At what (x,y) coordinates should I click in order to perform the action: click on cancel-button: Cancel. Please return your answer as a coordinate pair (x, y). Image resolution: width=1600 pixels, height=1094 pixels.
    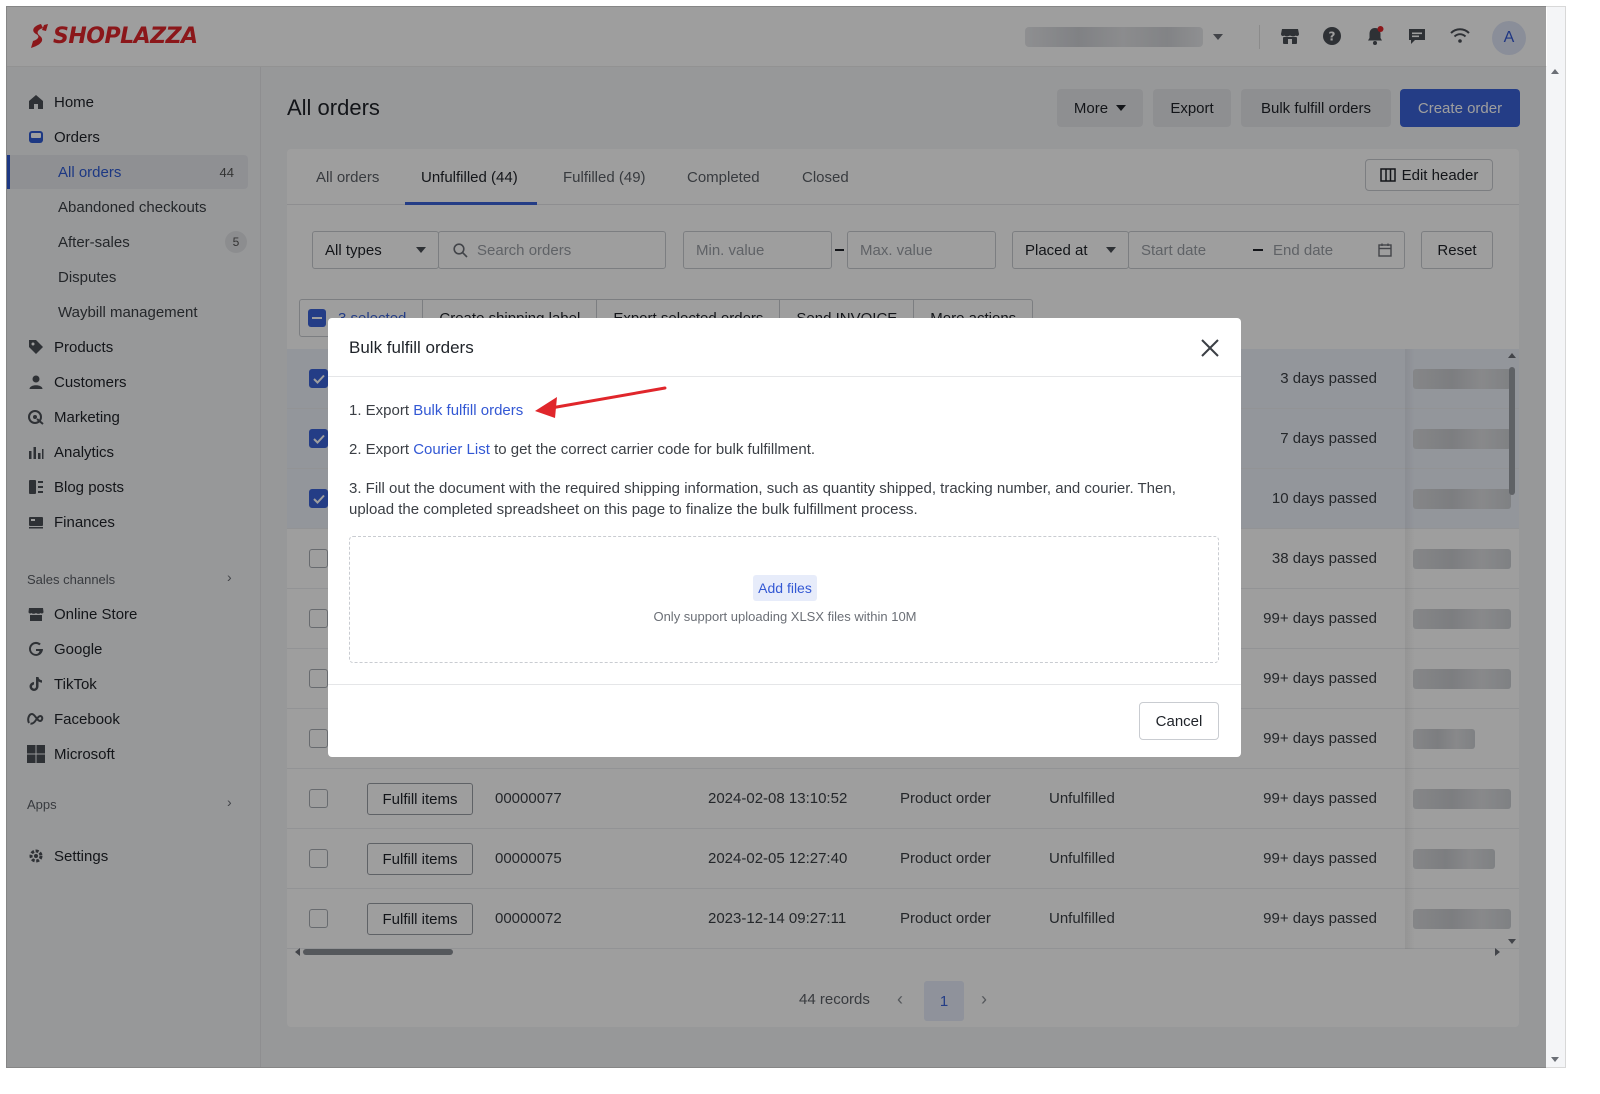
    Looking at the image, I should click on (1179, 721).